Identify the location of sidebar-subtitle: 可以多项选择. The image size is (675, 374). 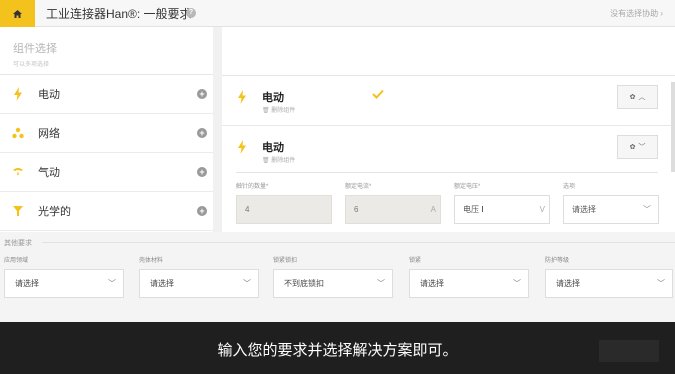
(31, 65).